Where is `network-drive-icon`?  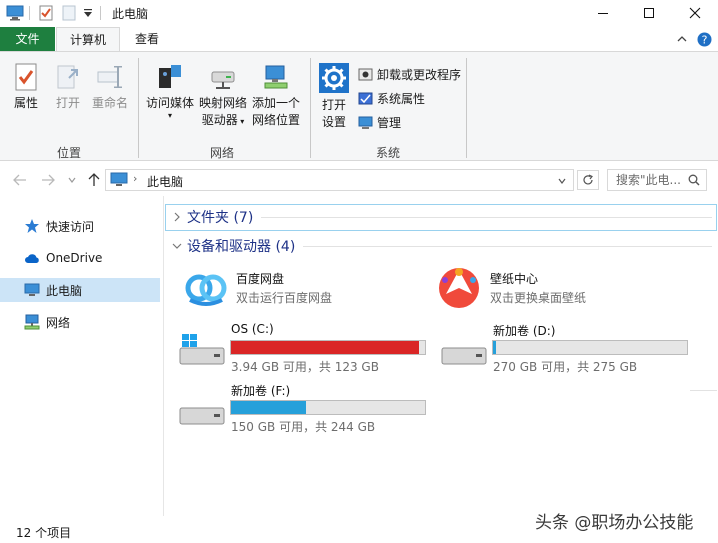
network-drive-icon is located at coordinates (223, 80).